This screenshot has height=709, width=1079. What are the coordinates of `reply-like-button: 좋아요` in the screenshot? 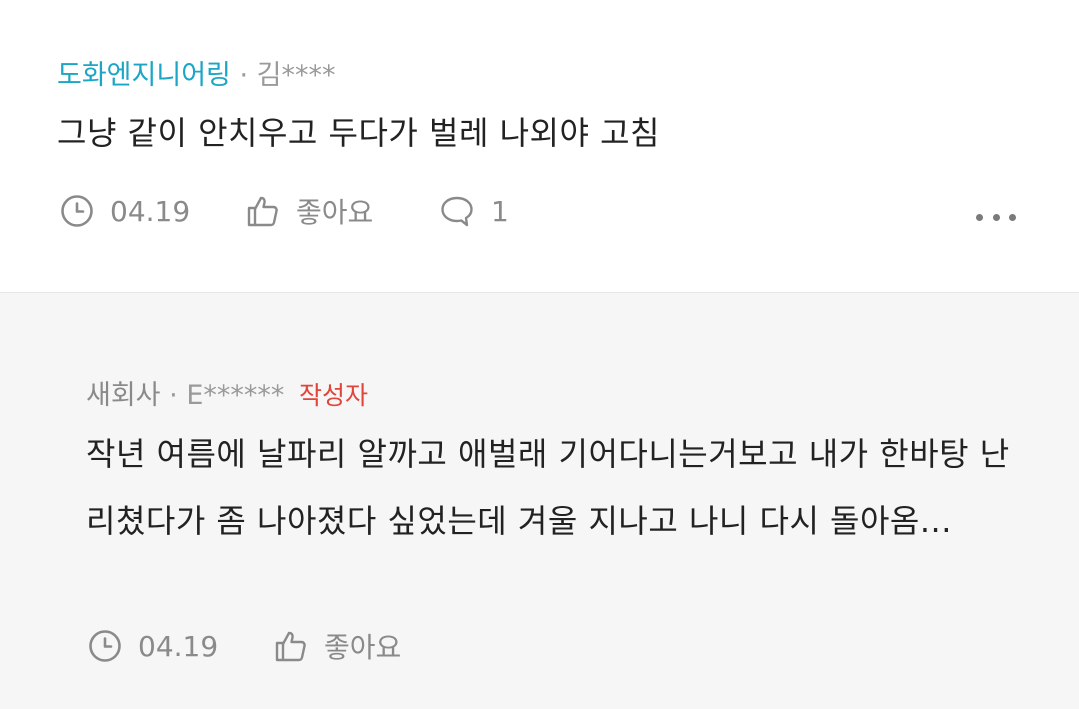 It's located at (370, 646).